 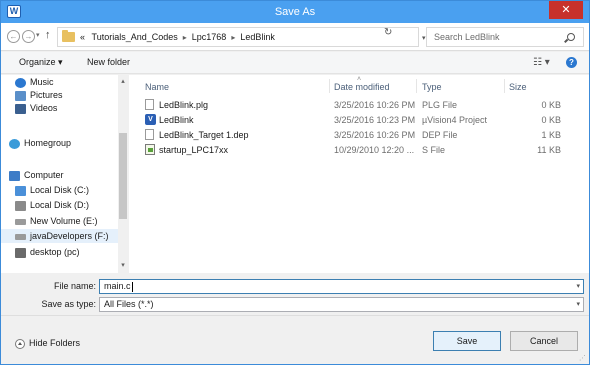 I want to click on file-name: startup_LPC17xx, so click(x=194, y=150).